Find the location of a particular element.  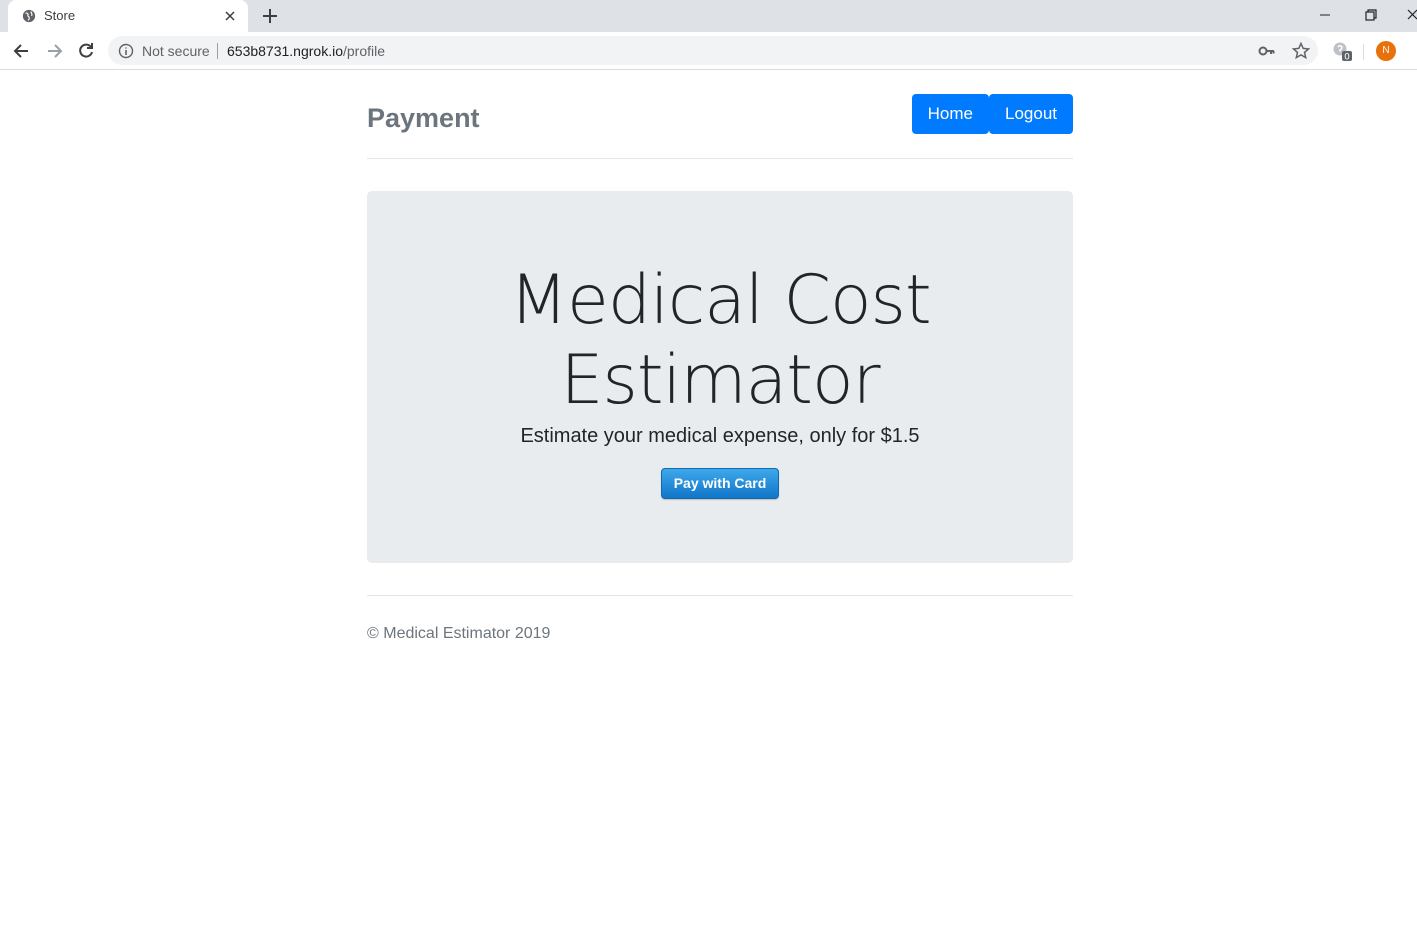

reload-icon is located at coordinates (86, 51).